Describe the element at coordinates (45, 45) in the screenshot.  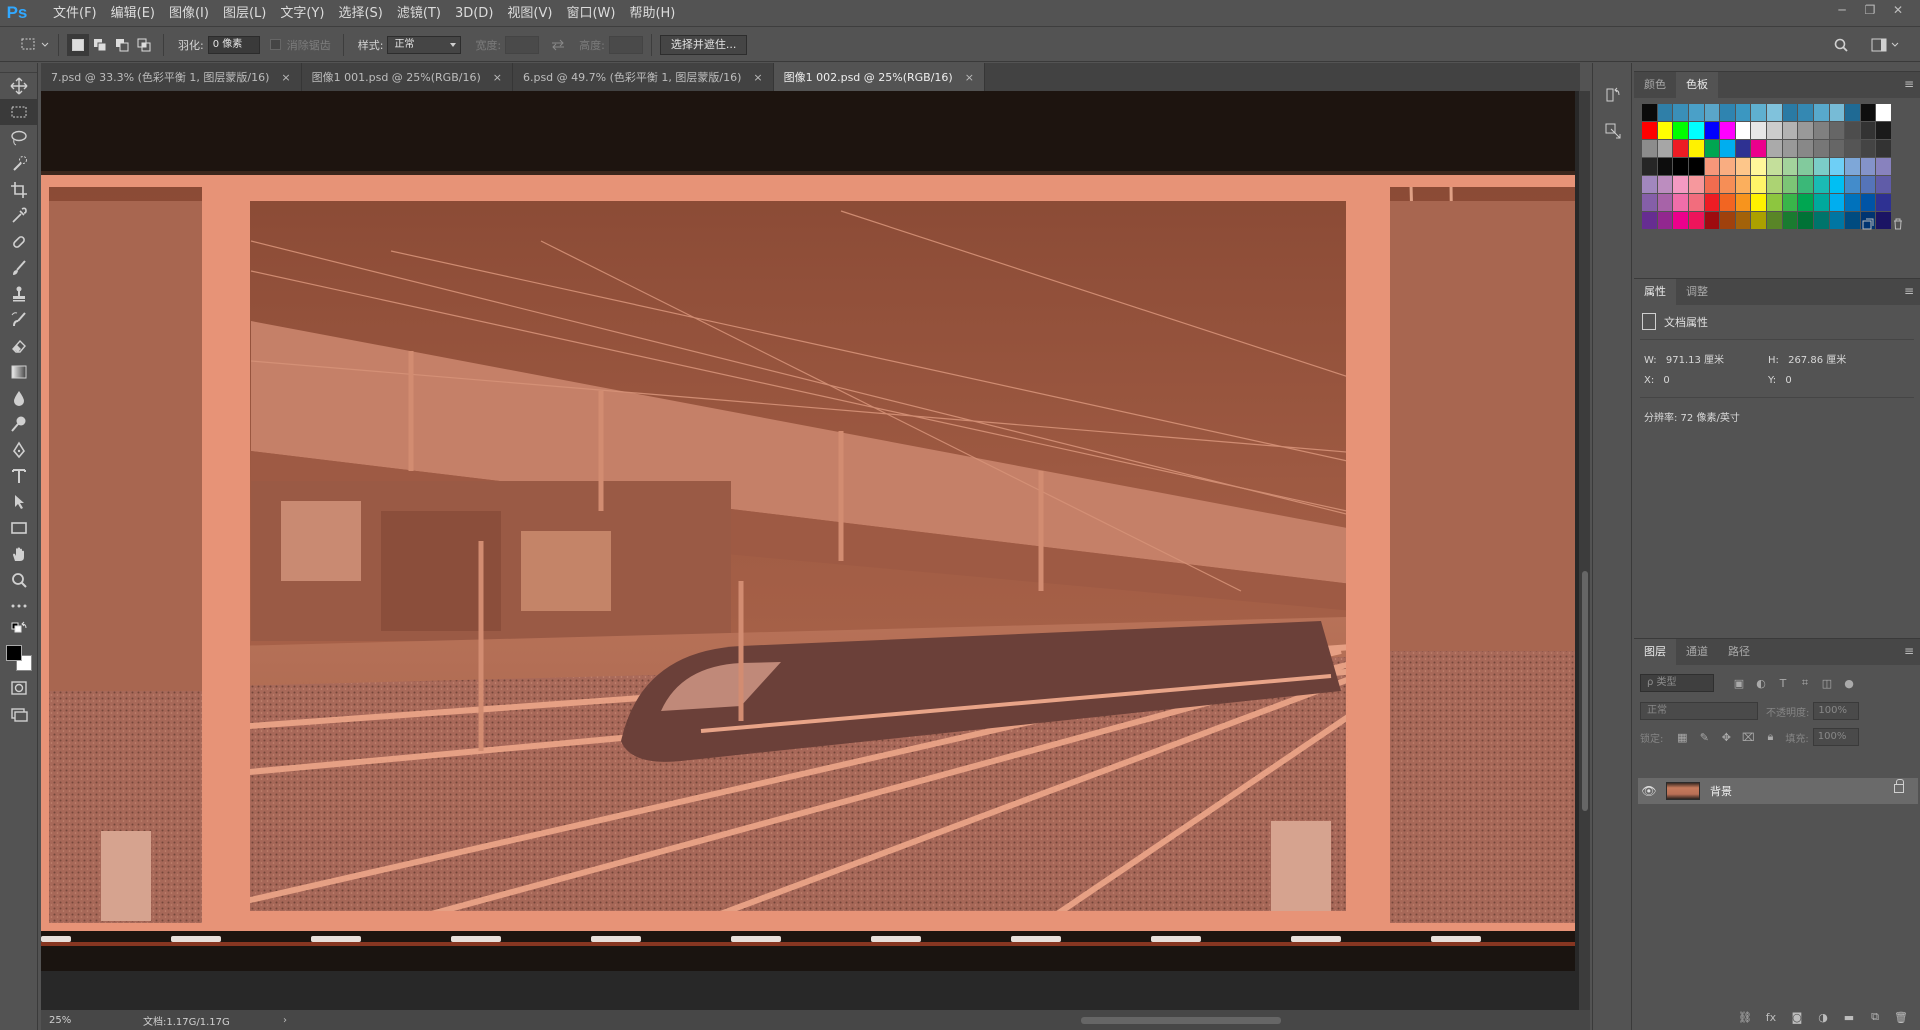
I see `chevron-down-icon` at that location.